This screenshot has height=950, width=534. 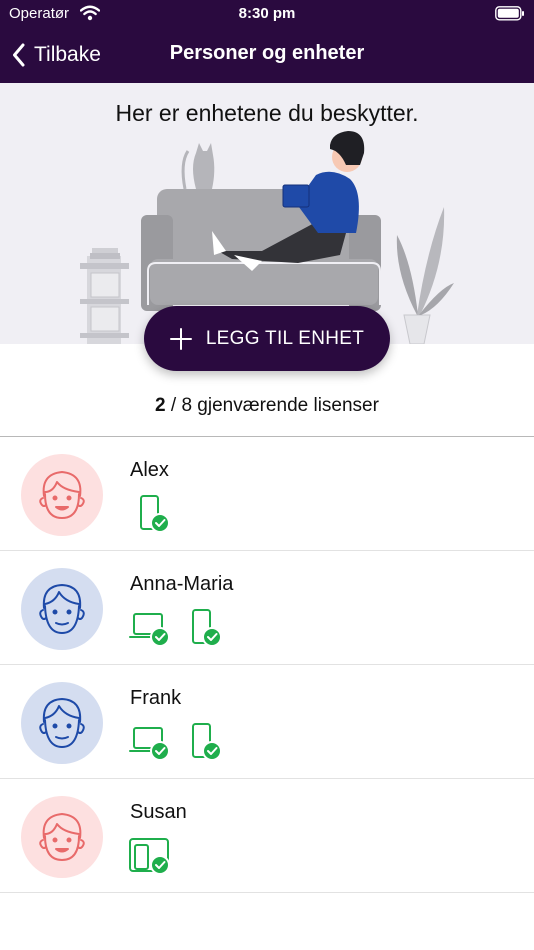 I want to click on status-time: 8:30 pm, so click(x=267, y=13).